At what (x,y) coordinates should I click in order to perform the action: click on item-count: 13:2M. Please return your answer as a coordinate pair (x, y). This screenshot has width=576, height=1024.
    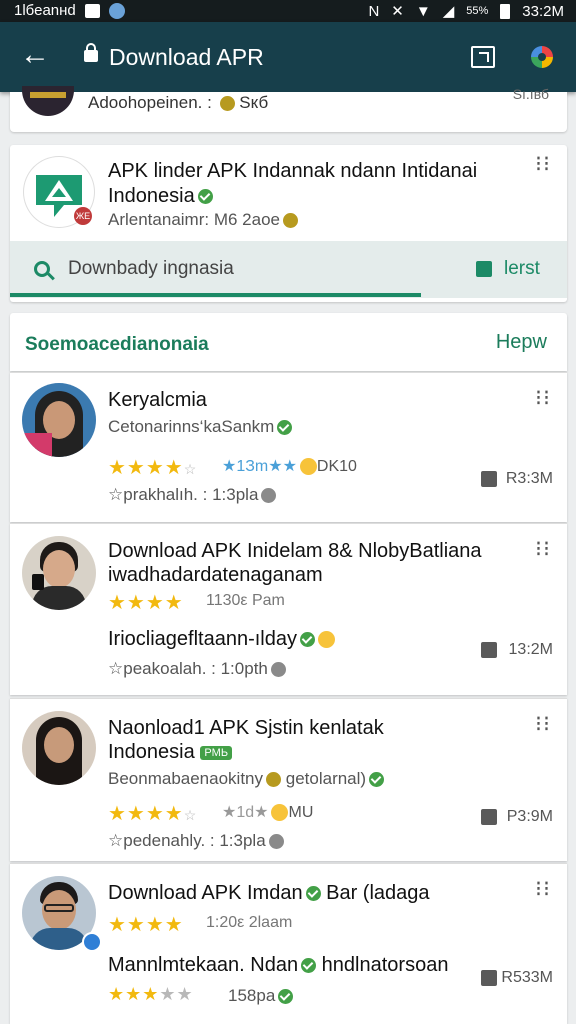
    Looking at the image, I should click on (530, 649).